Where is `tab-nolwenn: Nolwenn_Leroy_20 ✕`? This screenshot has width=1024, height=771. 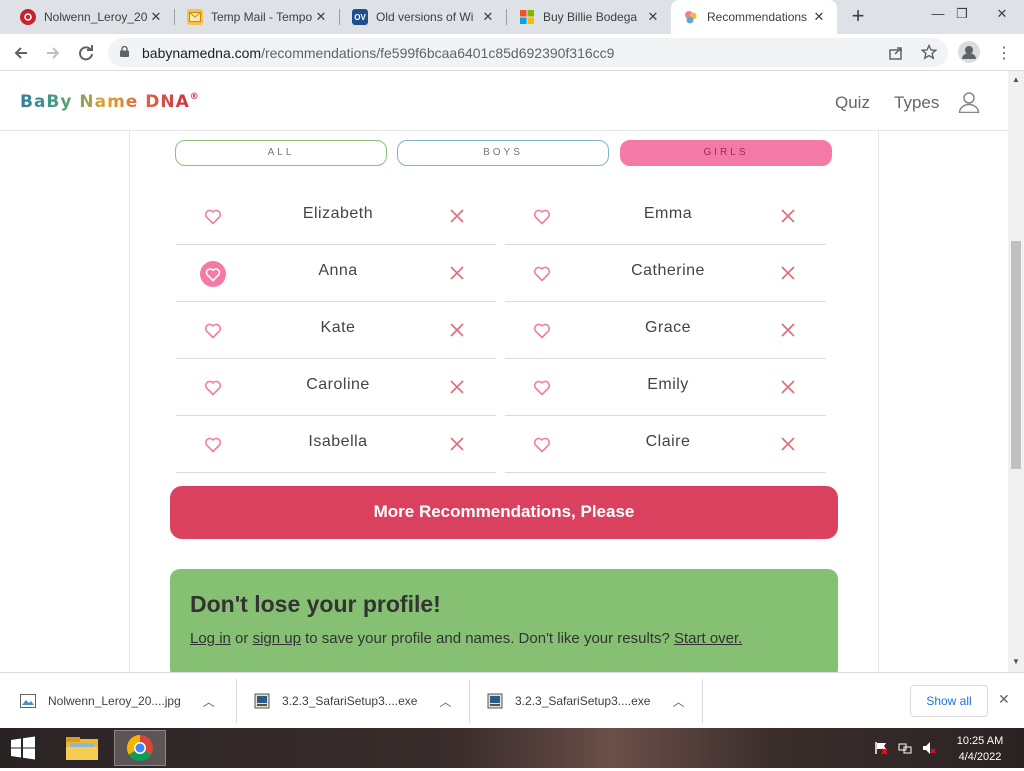 tab-nolwenn: Nolwenn_Leroy_20 ✕ is located at coordinates (91, 17).